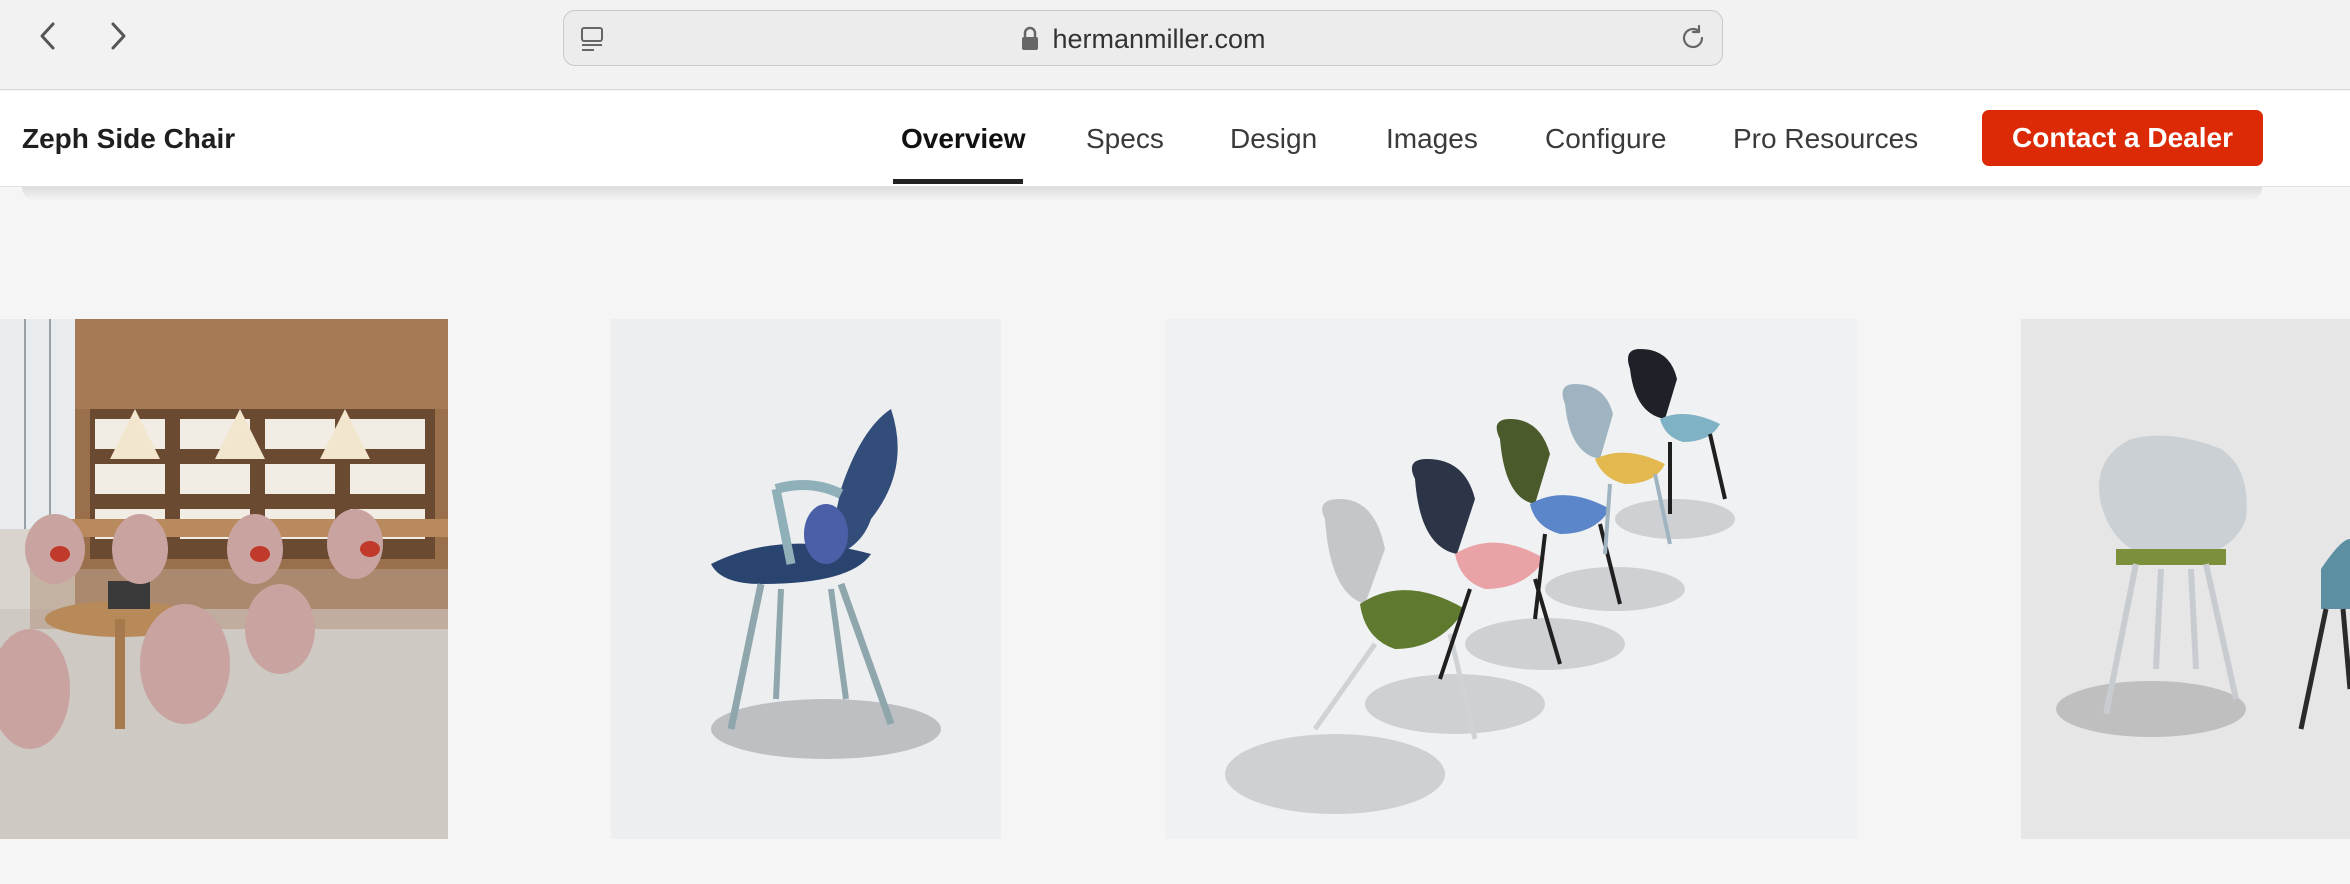 This screenshot has width=2350, height=884. Describe the element at coordinates (129, 138) in the screenshot. I see `product-title: Zeph Side Chair` at that location.